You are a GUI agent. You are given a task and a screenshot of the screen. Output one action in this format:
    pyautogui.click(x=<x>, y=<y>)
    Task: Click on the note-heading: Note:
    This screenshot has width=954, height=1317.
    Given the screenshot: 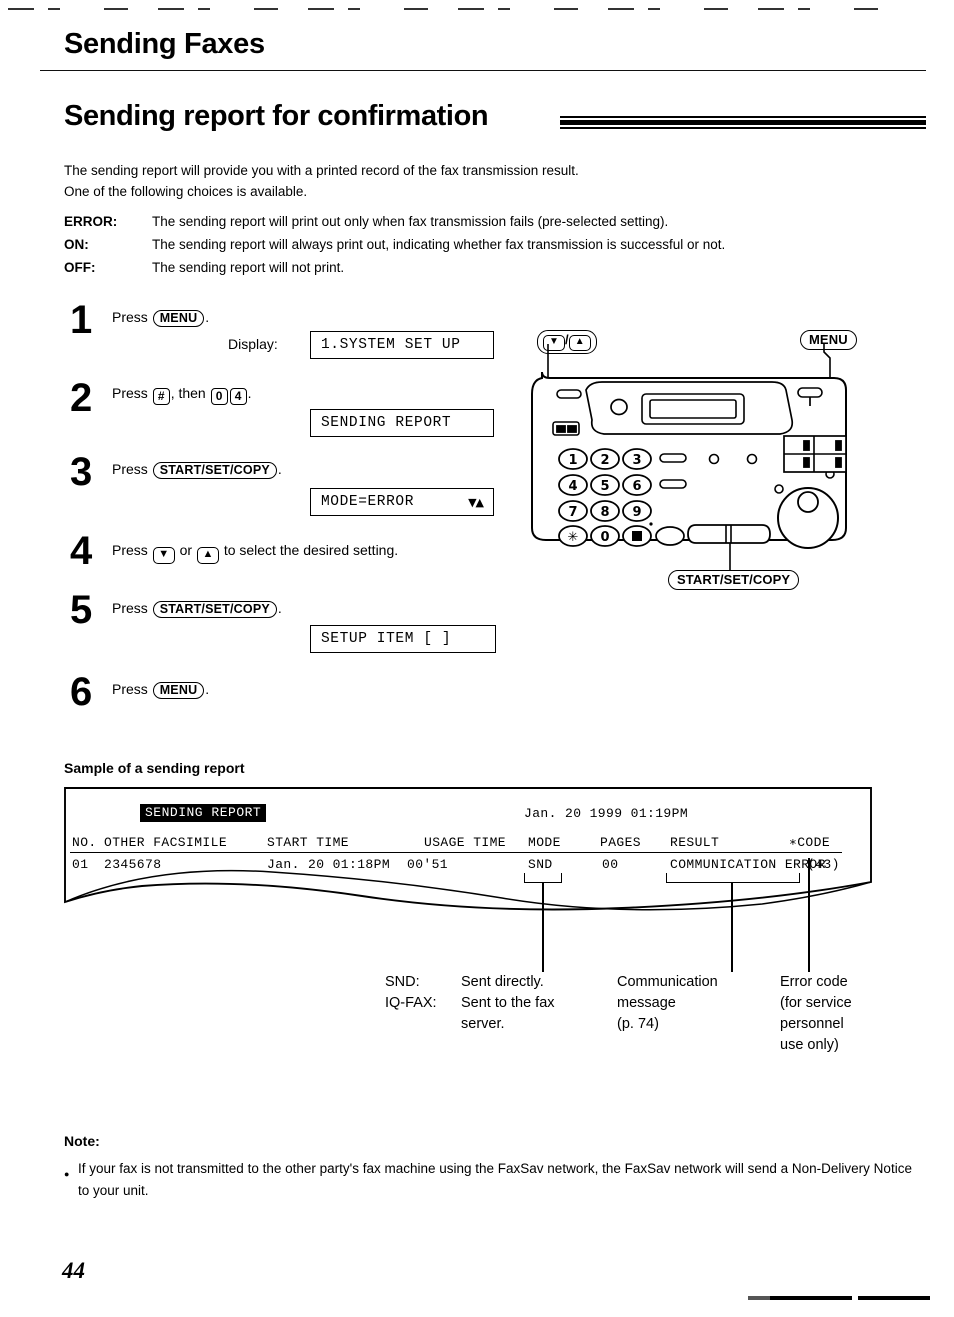 What is the action you would take?
    pyautogui.click(x=82, y=1141)
    